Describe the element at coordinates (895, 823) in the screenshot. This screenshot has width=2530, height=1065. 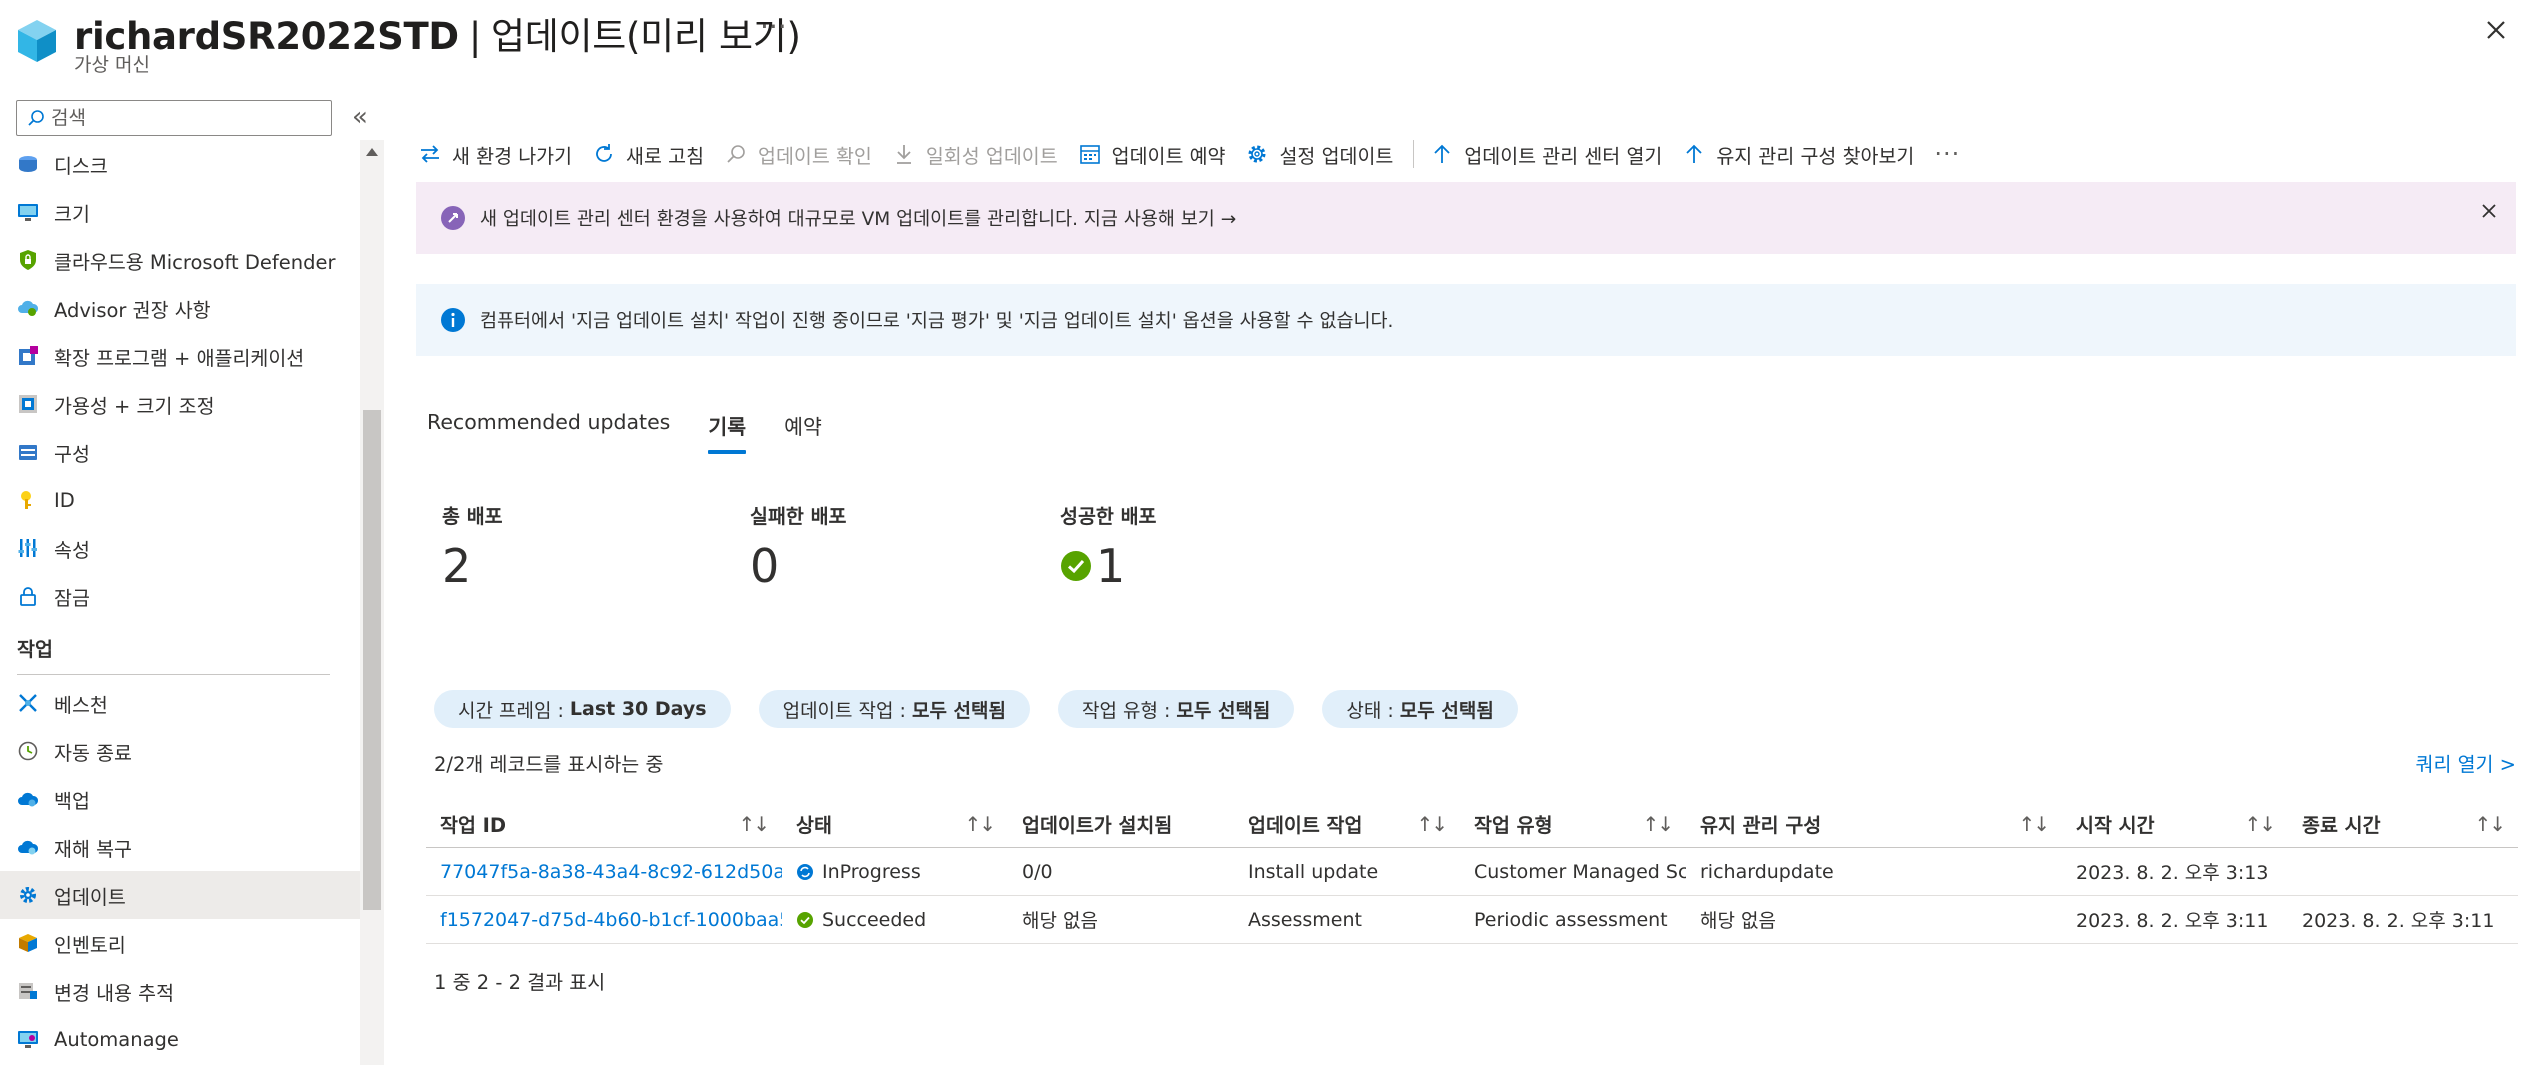
I see `column-header-status: 상태 ↑↓` at that location.